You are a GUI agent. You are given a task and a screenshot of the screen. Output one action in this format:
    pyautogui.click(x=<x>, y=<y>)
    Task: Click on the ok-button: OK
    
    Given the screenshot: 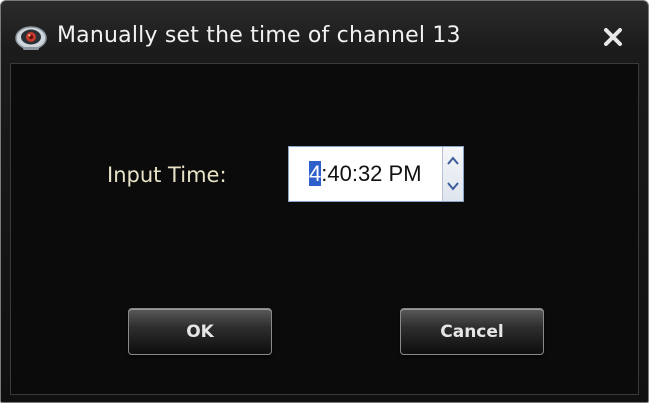 What is the action you would take?
    pyautogui.click(x=200, y=331)
    